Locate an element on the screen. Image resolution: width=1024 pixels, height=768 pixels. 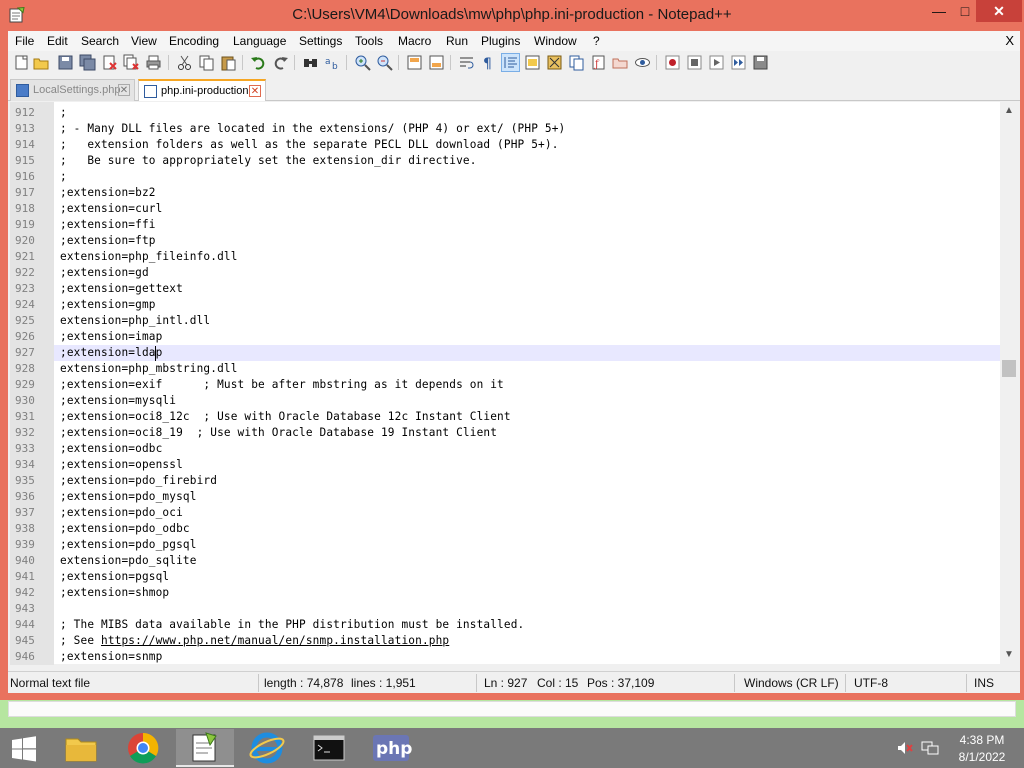
code-text: ;extension=curl is located at coordinates (111, 209).